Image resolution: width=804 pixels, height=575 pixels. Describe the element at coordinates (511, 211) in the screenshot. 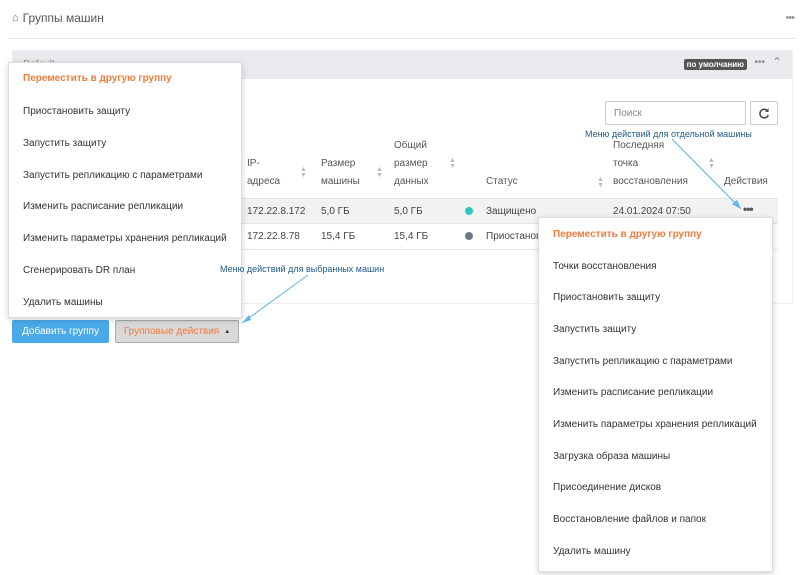

I see `cell-status: Защищено` at that location.